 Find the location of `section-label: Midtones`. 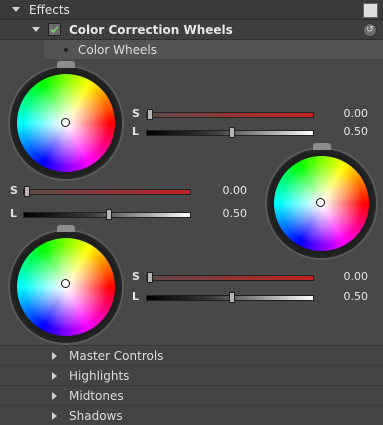

section-label: Midtones is located at coordinates (96, 395).